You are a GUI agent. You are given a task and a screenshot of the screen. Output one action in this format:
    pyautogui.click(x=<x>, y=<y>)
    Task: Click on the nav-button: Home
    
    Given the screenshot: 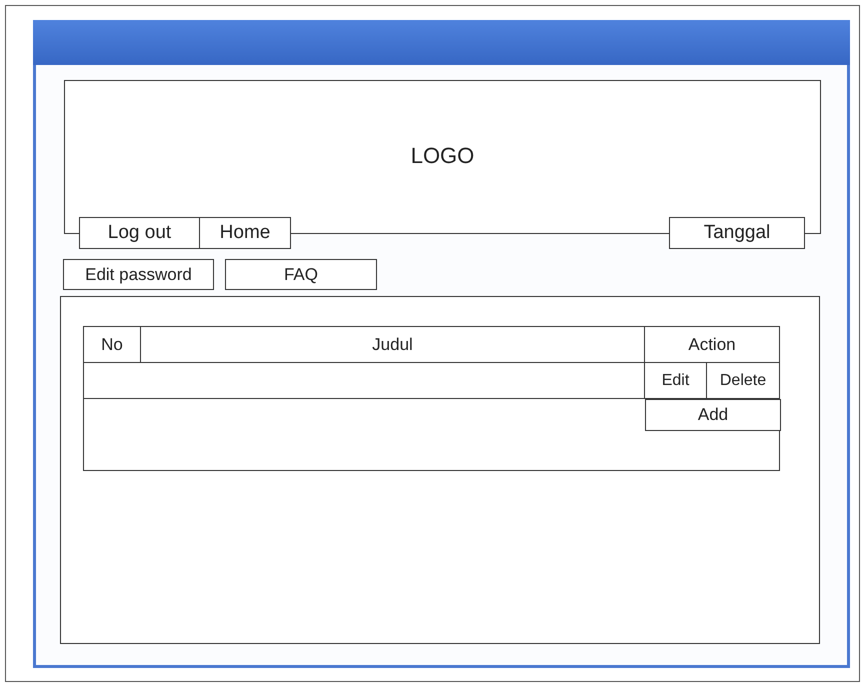 What is the action you would take?
    pyautogui.click(x=245, y=233)
    